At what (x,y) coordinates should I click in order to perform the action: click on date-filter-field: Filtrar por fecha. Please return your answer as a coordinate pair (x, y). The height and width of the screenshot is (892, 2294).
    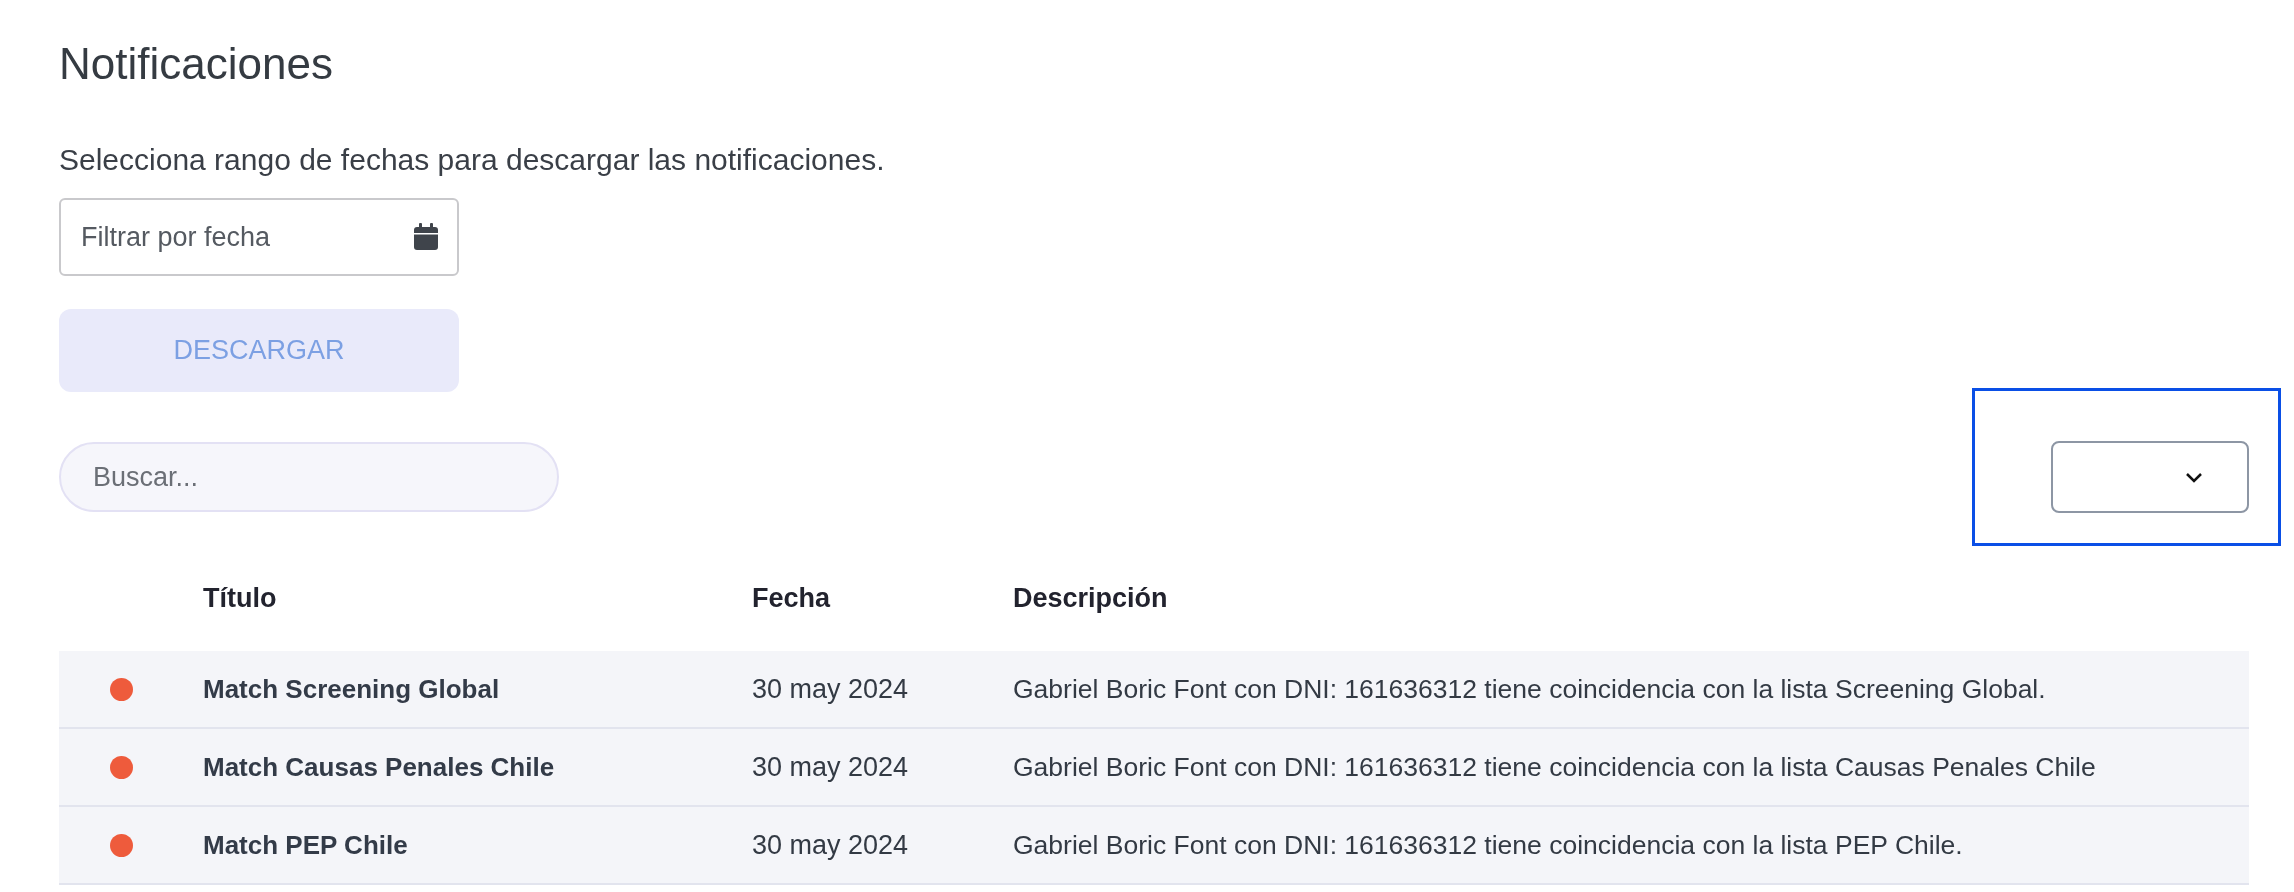
    Looking at the image, I should click on (259, 237).